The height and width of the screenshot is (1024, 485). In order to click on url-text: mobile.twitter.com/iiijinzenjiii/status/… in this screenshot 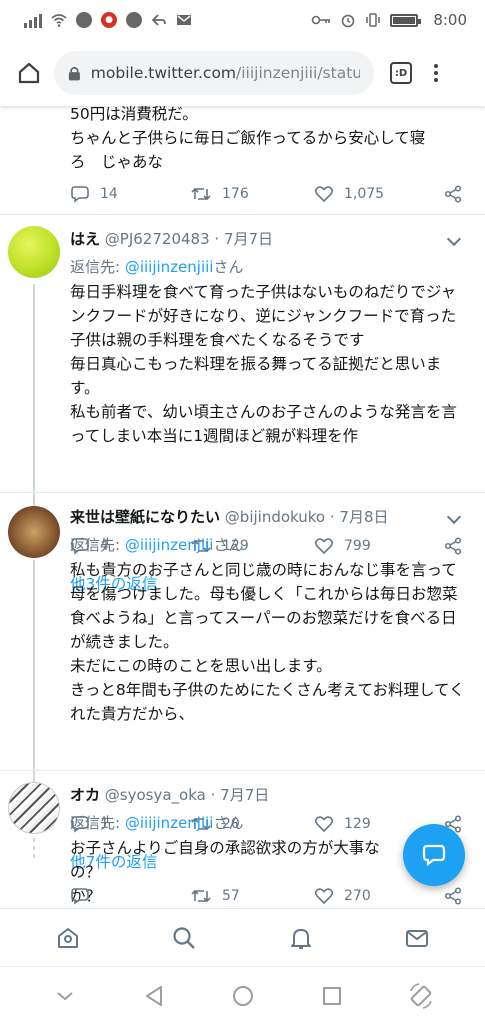, I will do `click(225, 73)`.